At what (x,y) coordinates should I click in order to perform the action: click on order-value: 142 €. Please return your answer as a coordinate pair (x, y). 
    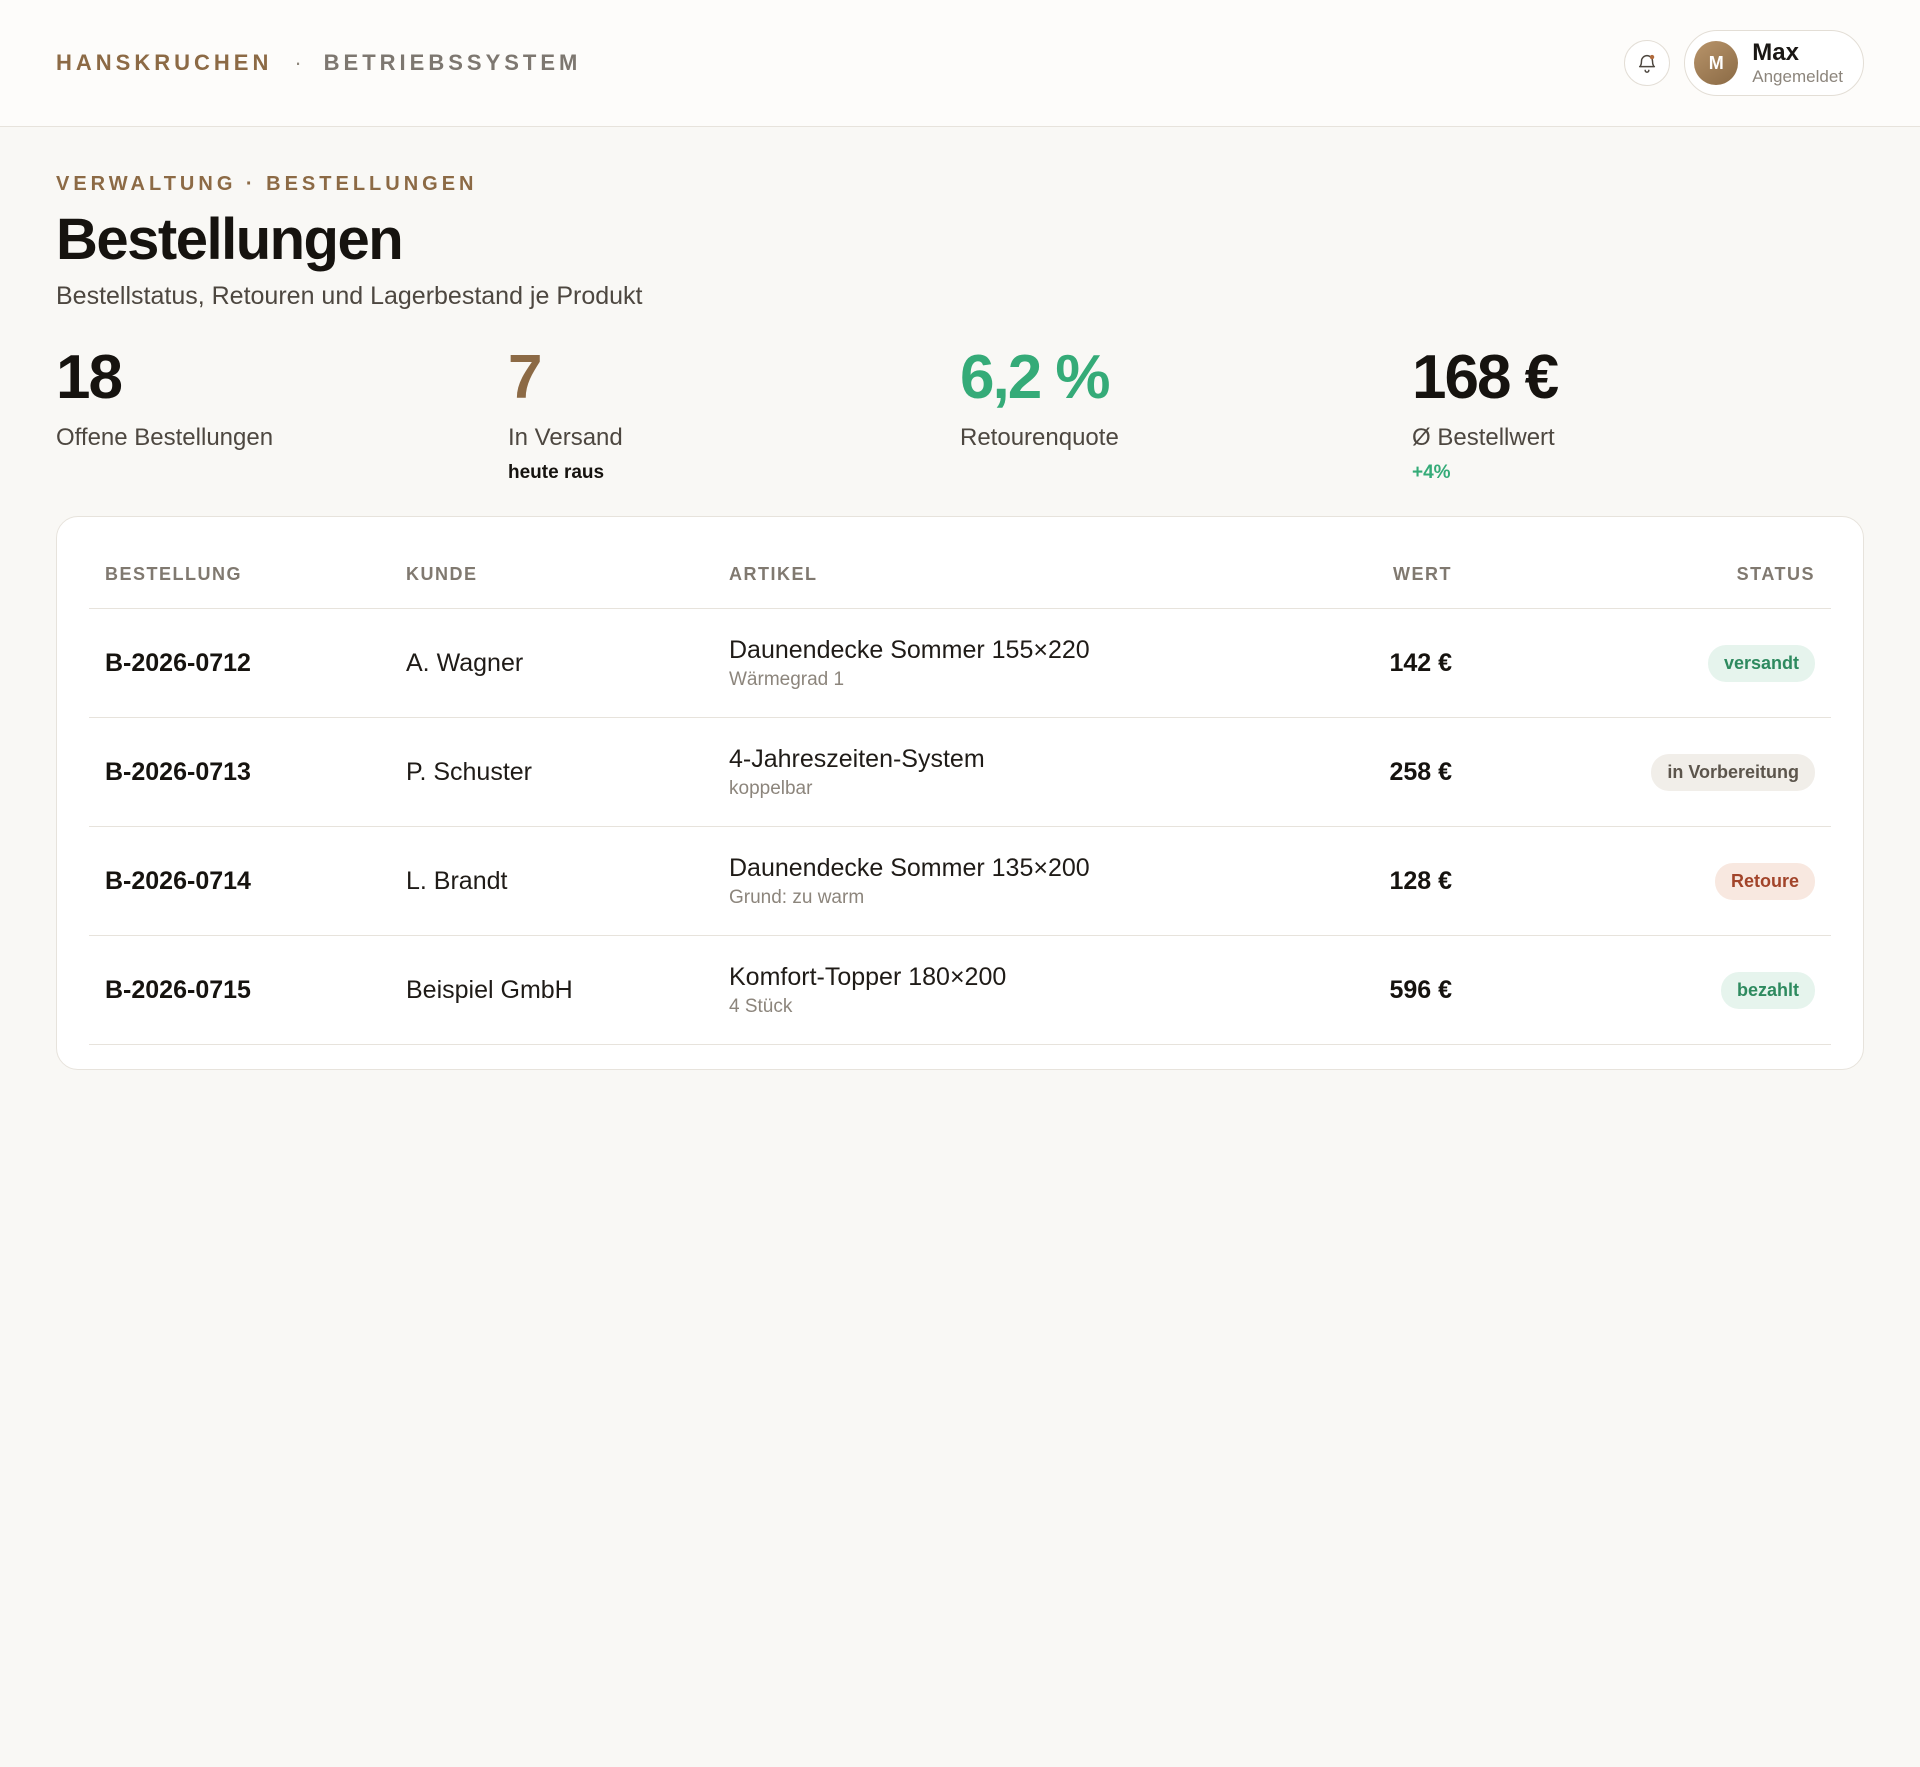
    Looking at the image, I should click on (1420, 662).